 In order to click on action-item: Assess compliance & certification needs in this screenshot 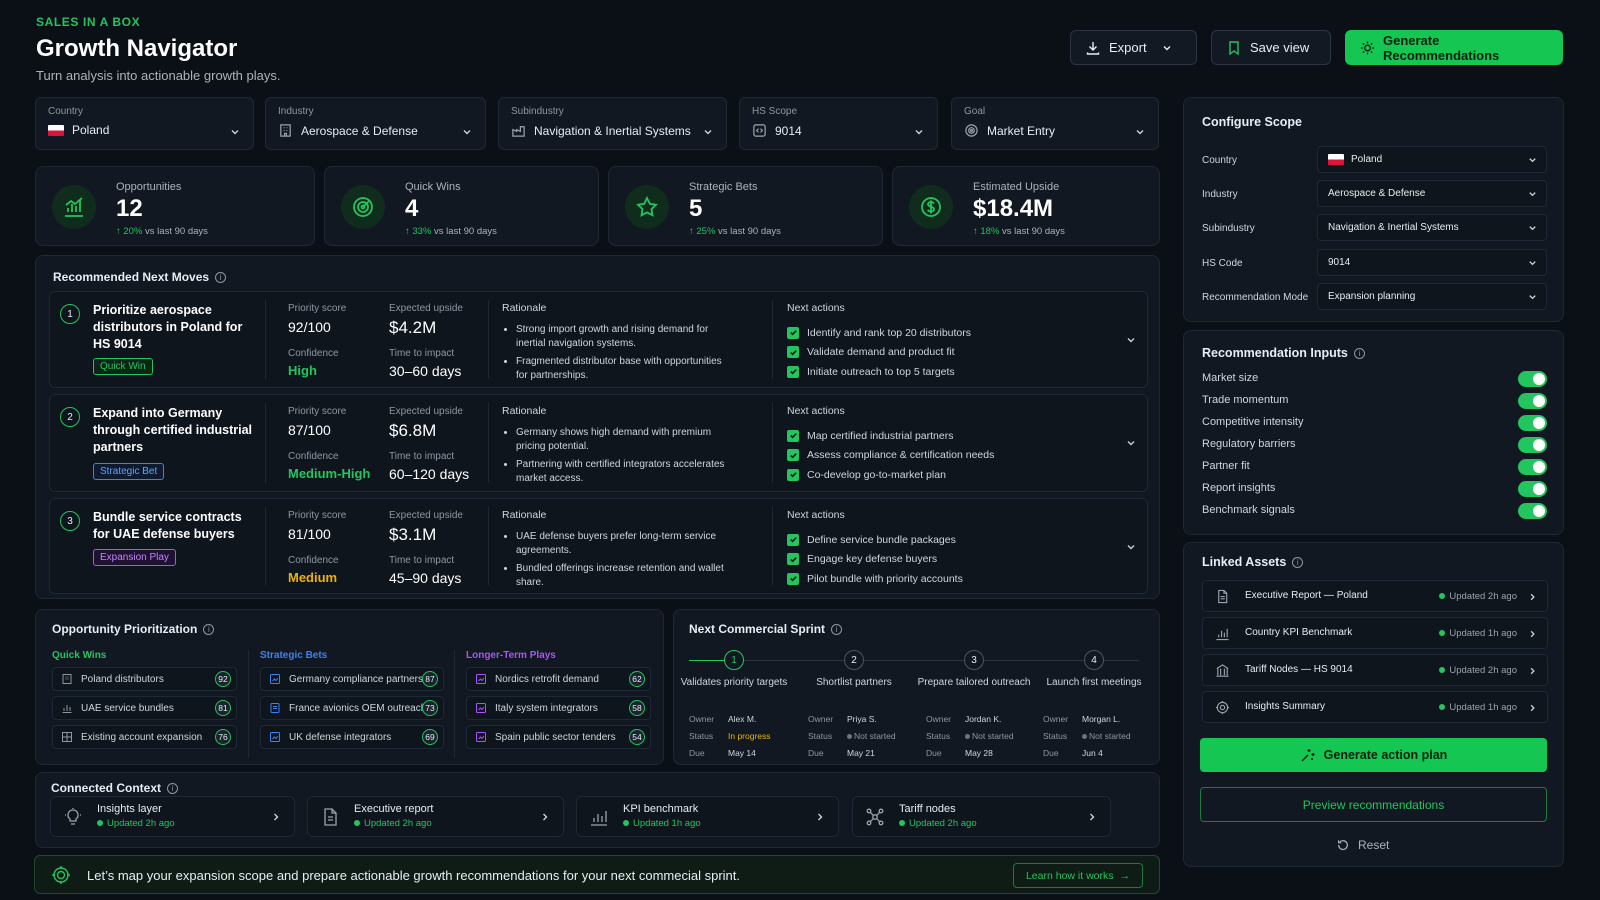, I will do `click(937, 456)`.